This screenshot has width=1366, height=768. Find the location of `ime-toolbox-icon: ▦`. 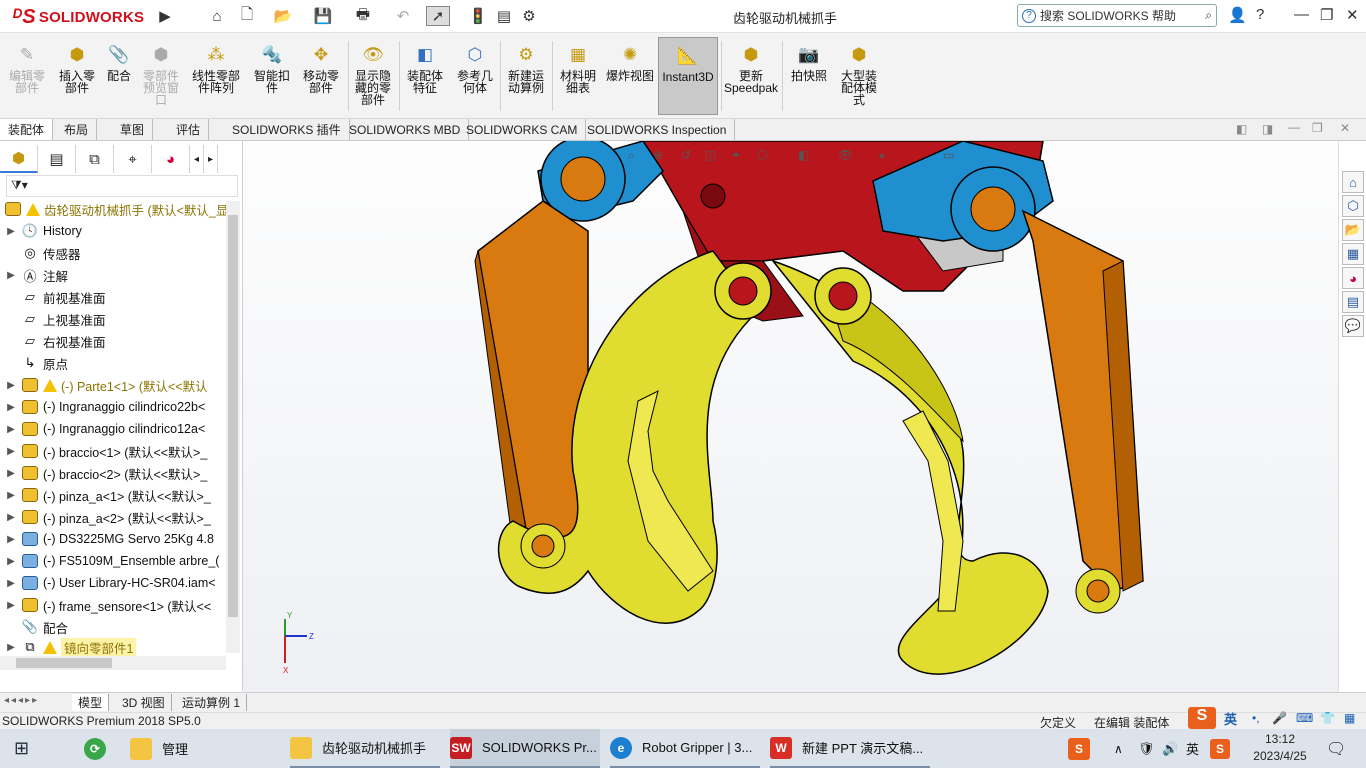

ime-toolbox-icon: ▦ is located at coordinates (1349, 718).